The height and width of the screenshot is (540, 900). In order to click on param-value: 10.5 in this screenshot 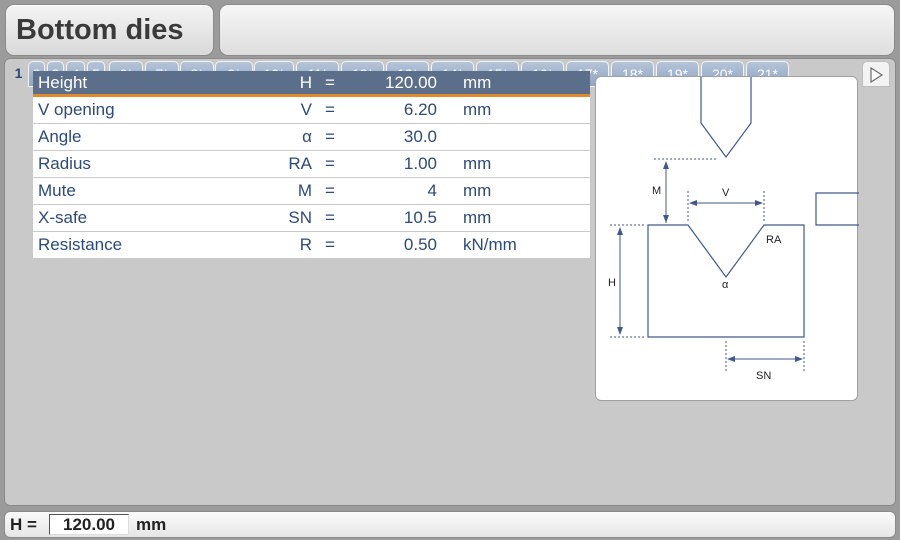, I will do `click(420, 217)`.